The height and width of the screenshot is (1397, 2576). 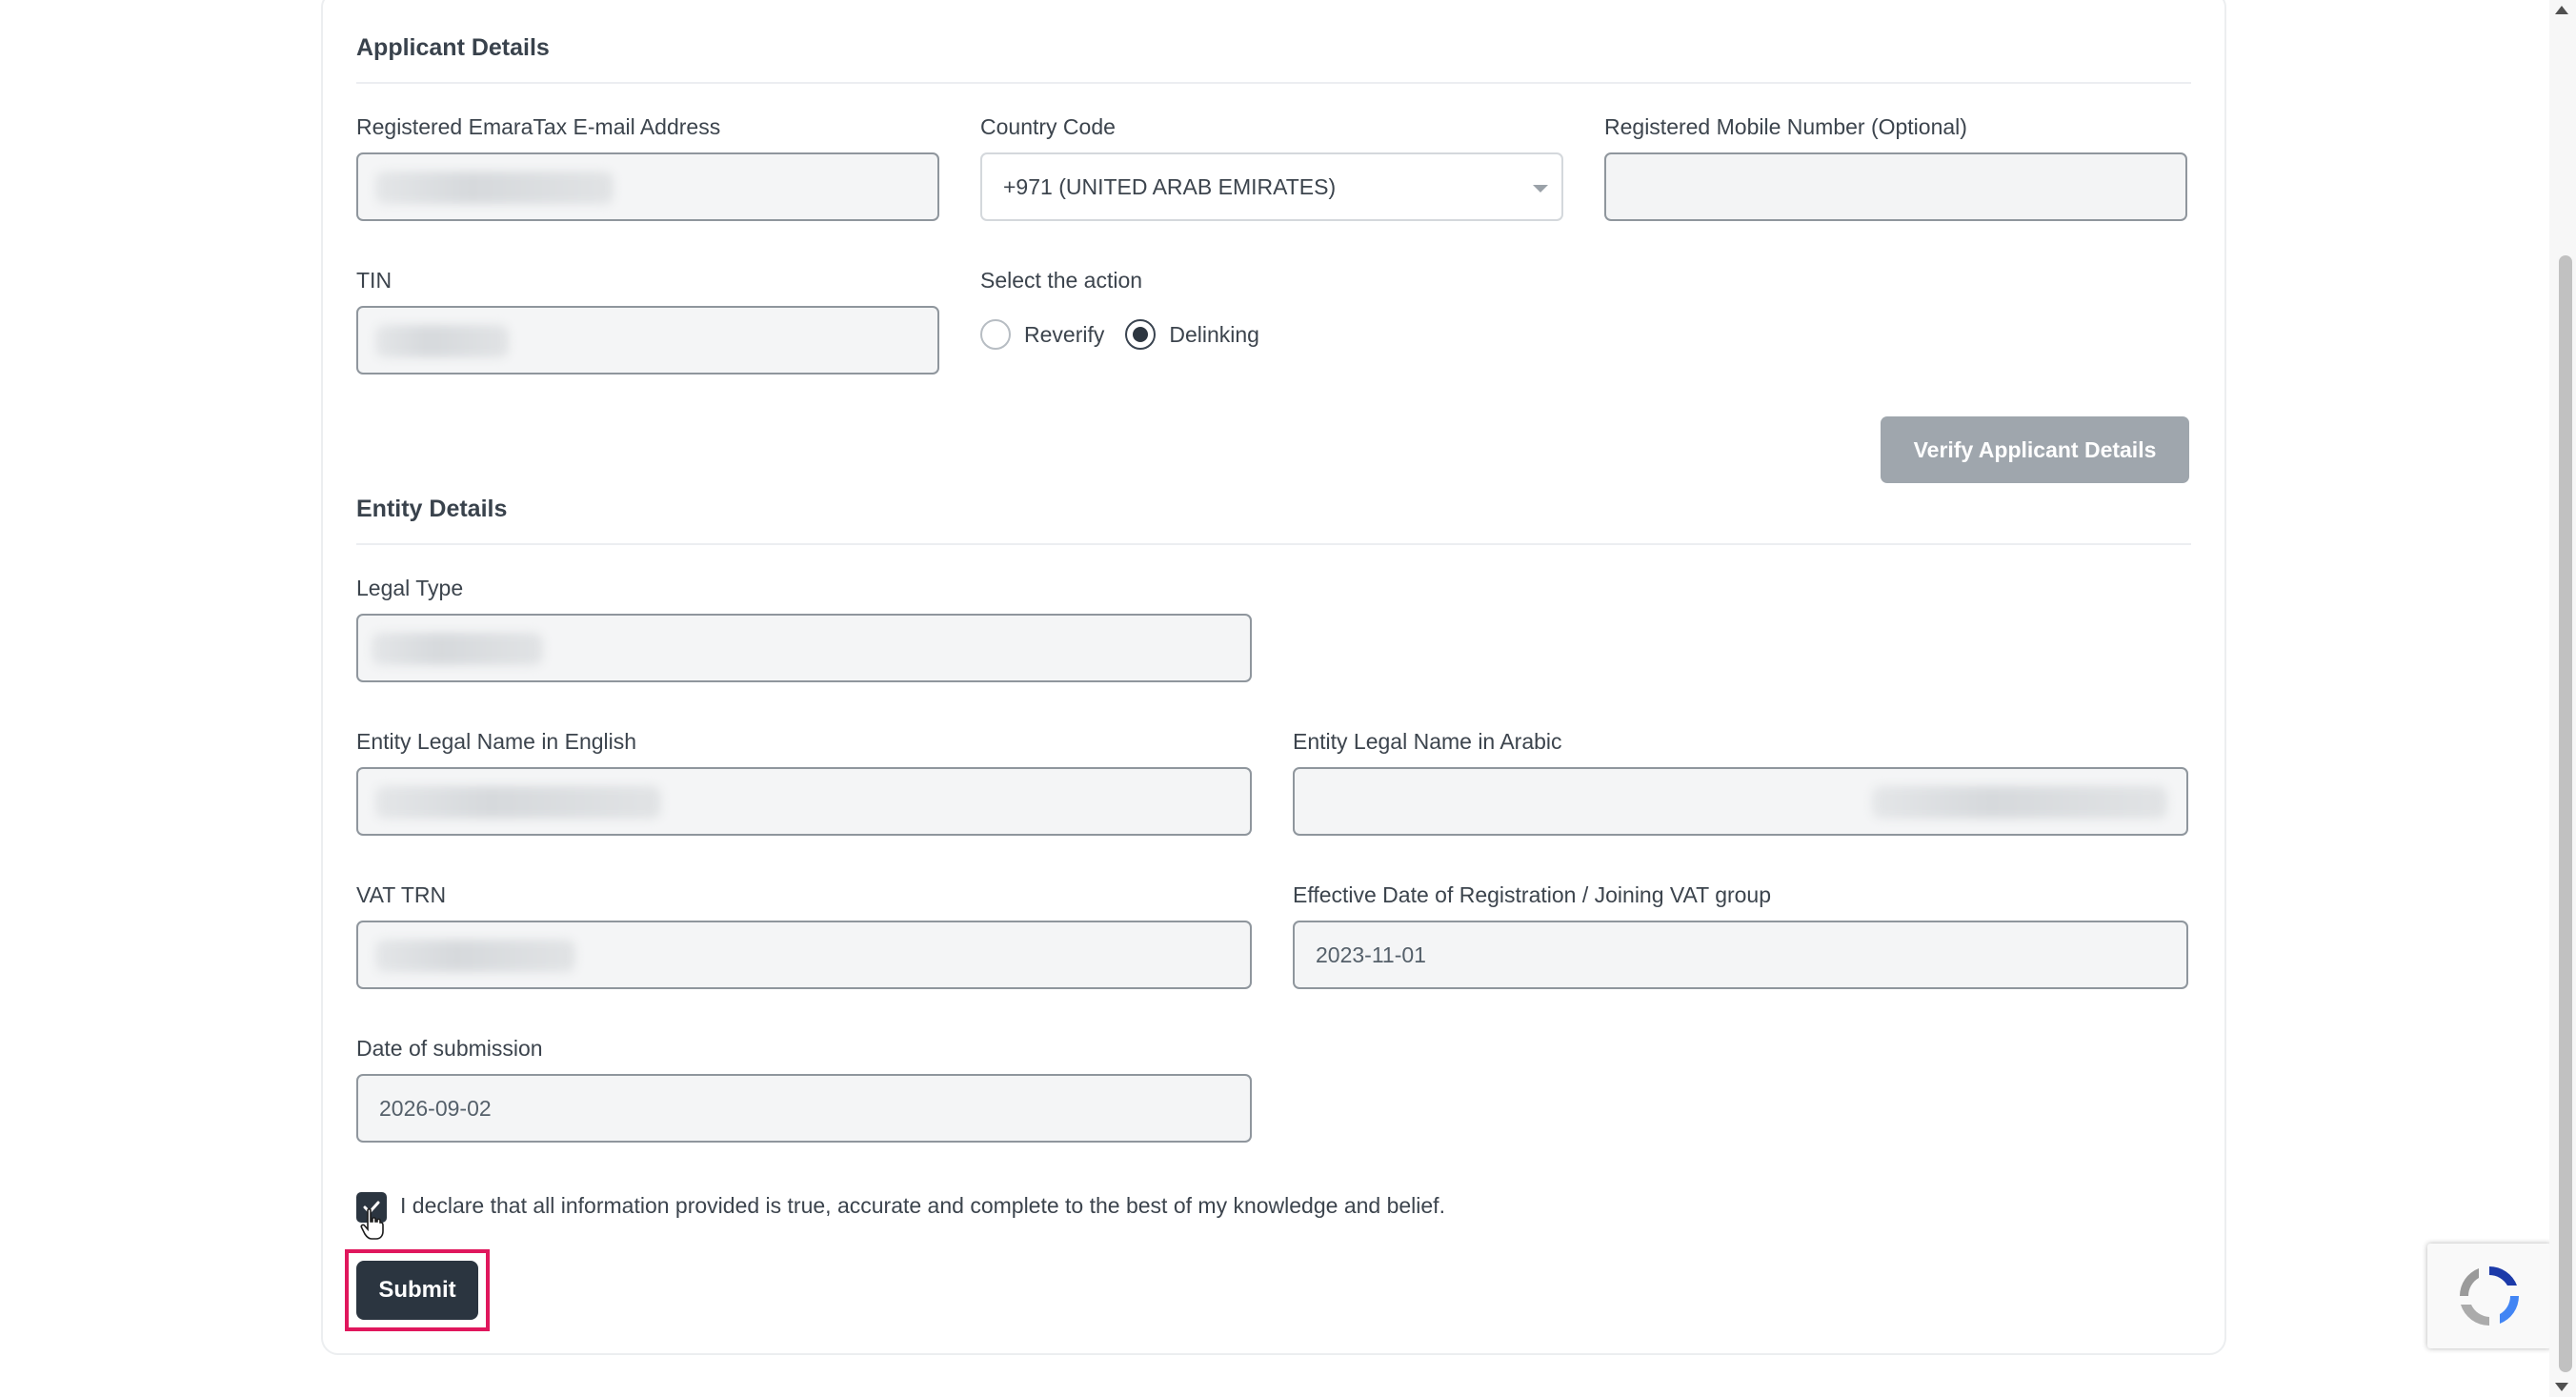 I want to click on name-ar-label: Entity Legal Name in Arabic, so click(x=1428, y=741).